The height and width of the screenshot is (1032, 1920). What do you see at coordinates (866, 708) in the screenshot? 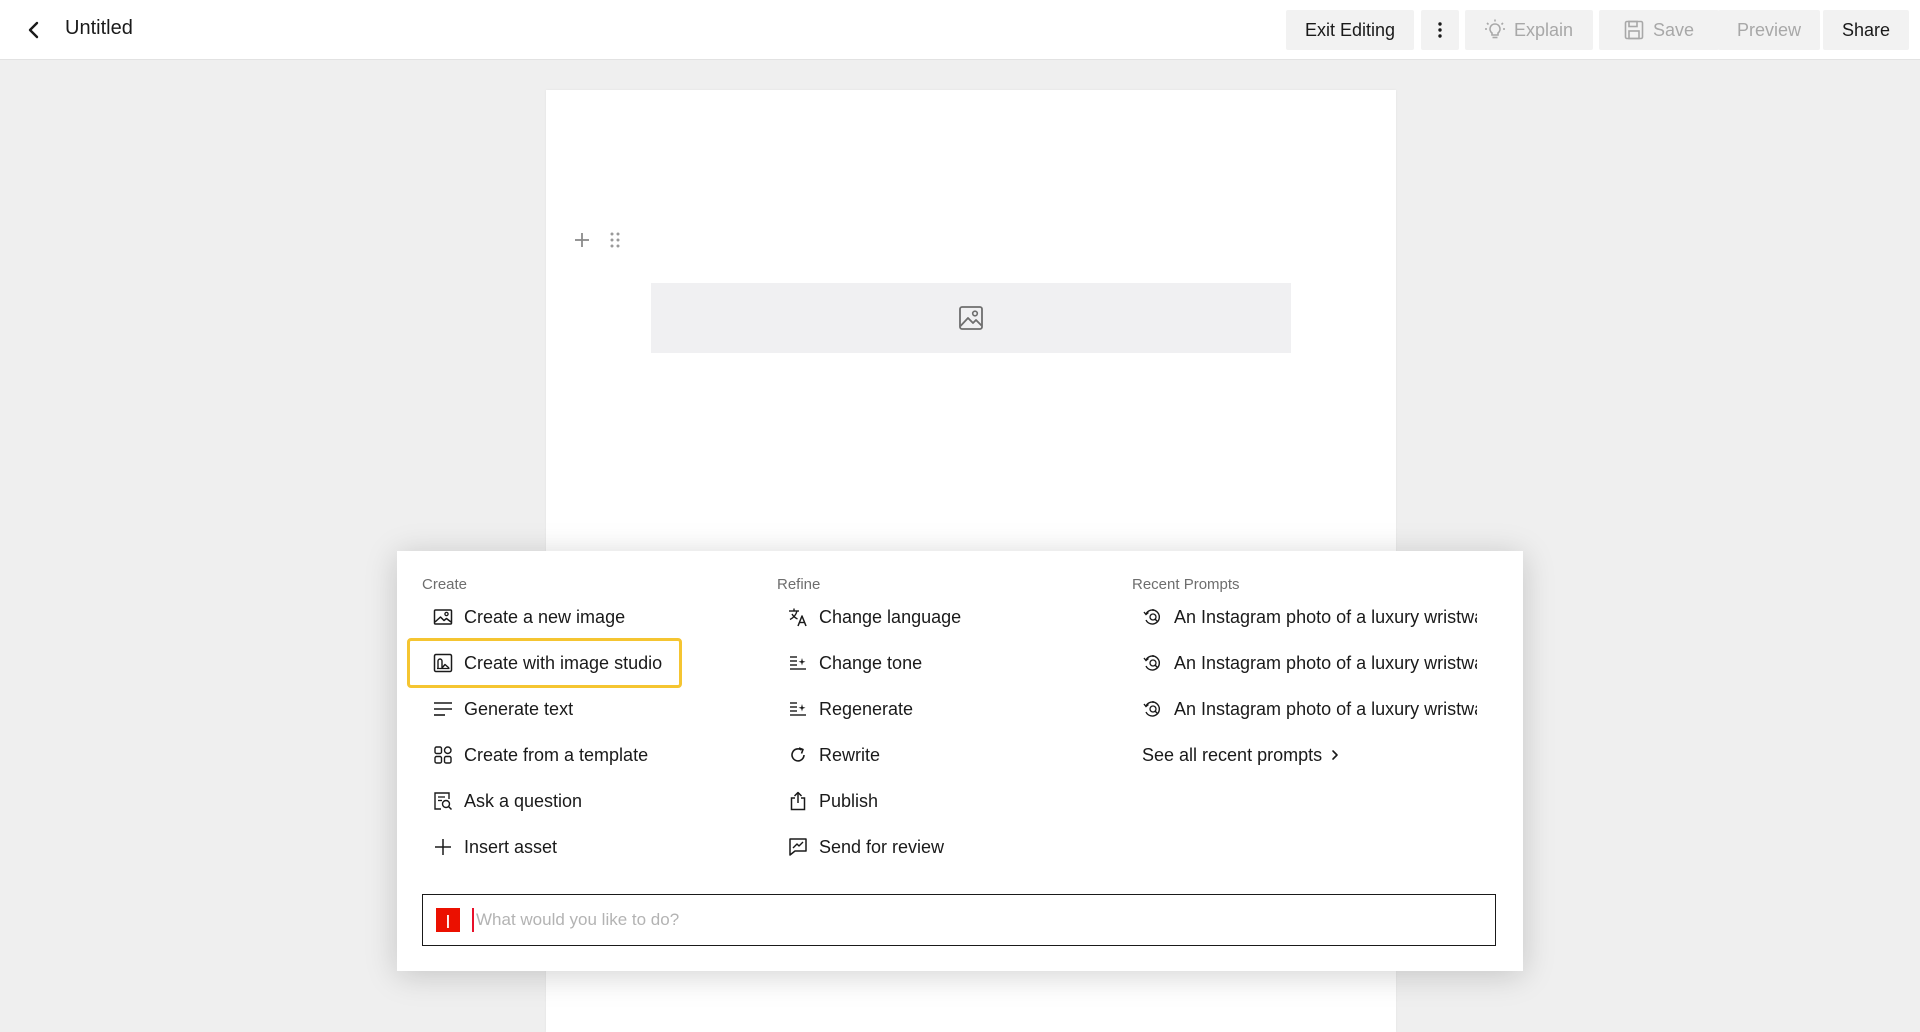
I see `regenerate-label: Regenerate` at bounding box center [866, 708].